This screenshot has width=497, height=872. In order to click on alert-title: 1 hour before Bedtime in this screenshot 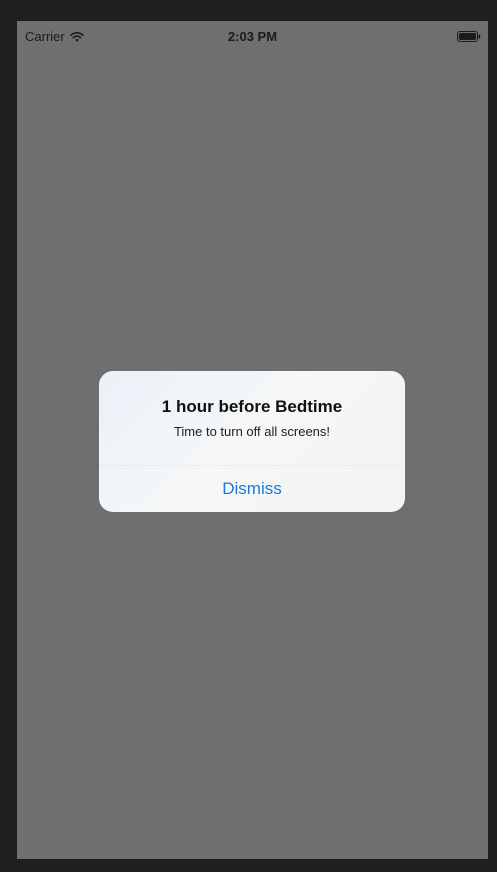, I will do `click(252, 406)`.